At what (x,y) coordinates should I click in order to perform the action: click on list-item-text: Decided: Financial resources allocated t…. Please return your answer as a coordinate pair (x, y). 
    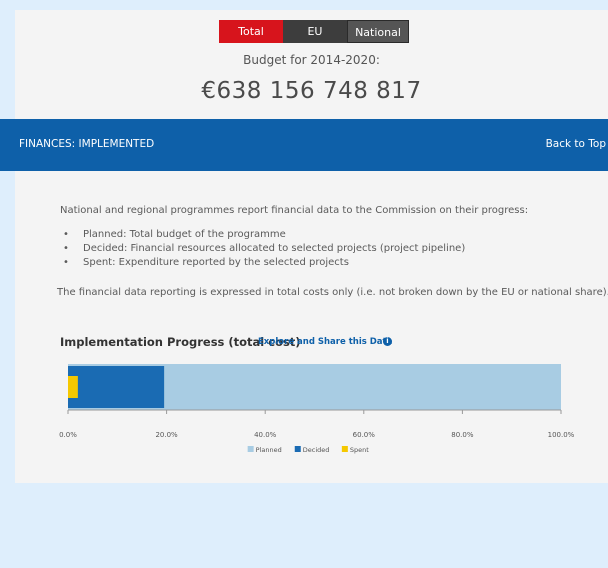
    Looking at the image, I should click on (274, 248).